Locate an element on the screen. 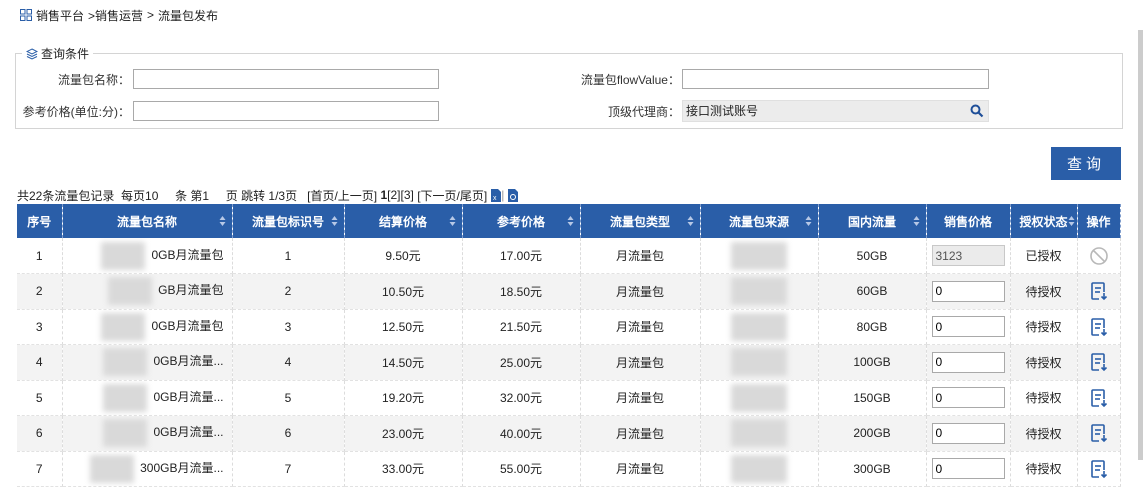  cell-id: 6 is located at coordinates (288, 433).